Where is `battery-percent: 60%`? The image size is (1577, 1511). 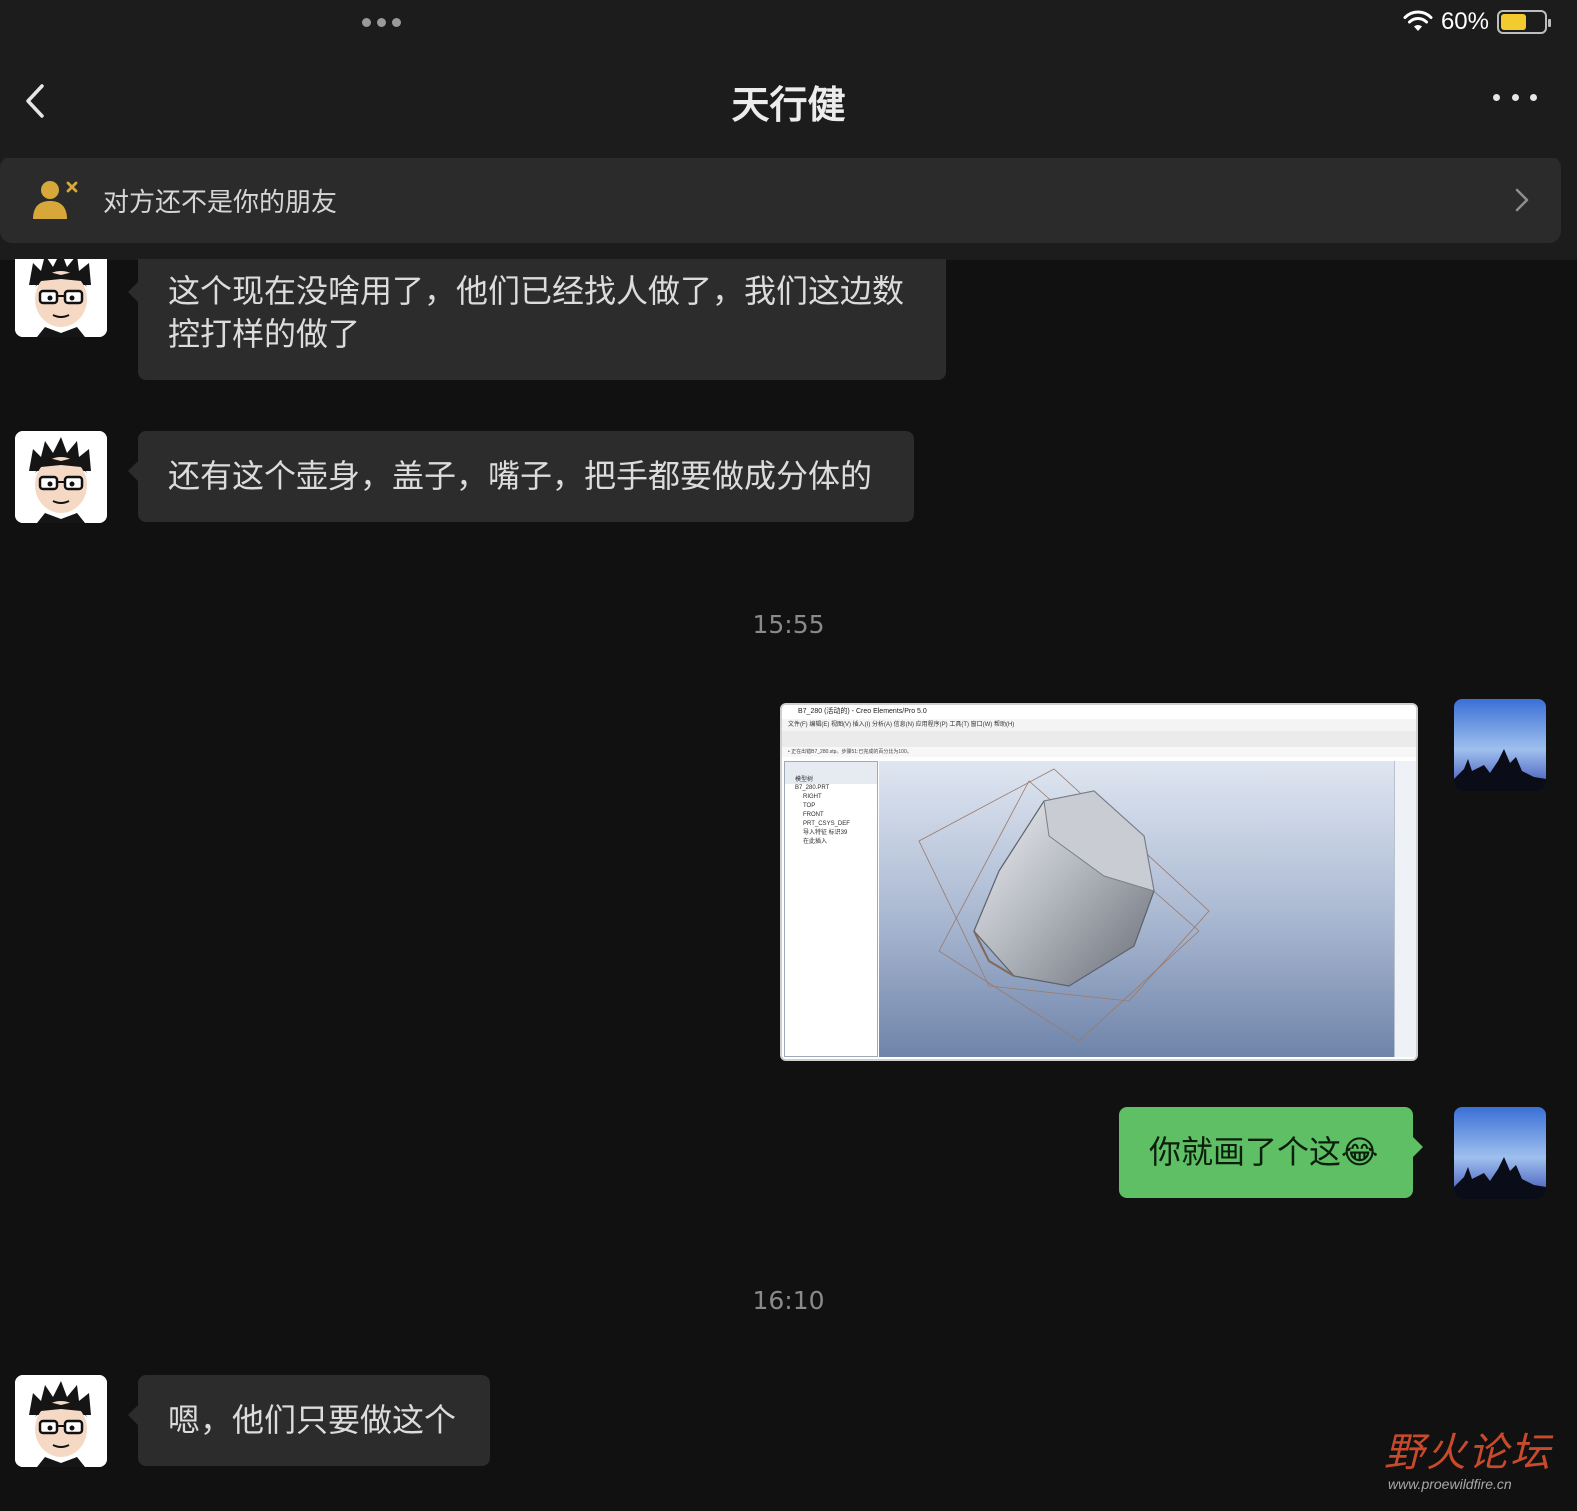 battery-percent: 60% is located at coordinates (1464, 21).